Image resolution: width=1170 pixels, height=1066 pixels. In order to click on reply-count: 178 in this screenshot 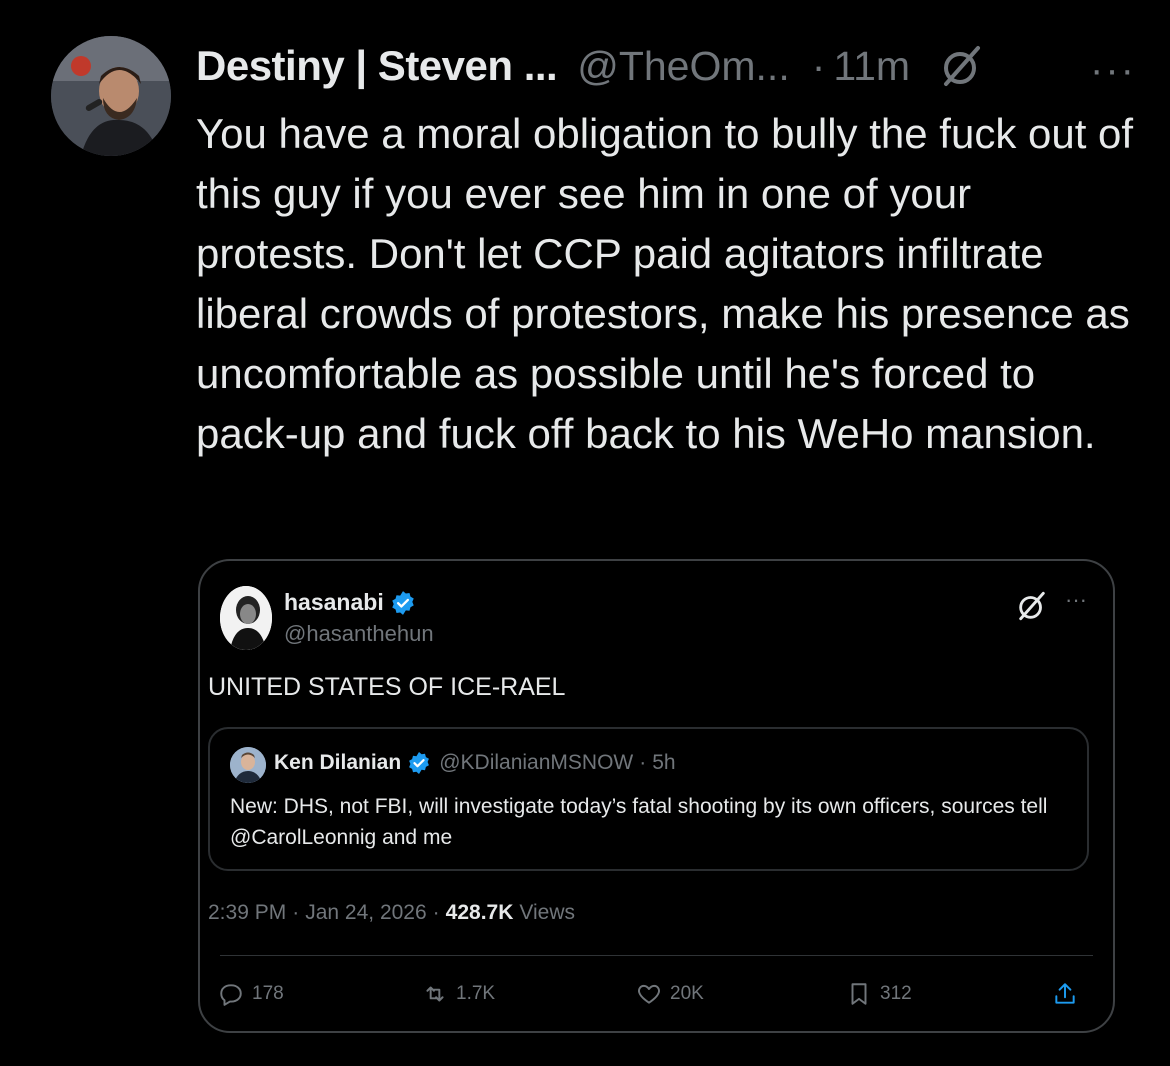, I will do `click(268, 993)`.